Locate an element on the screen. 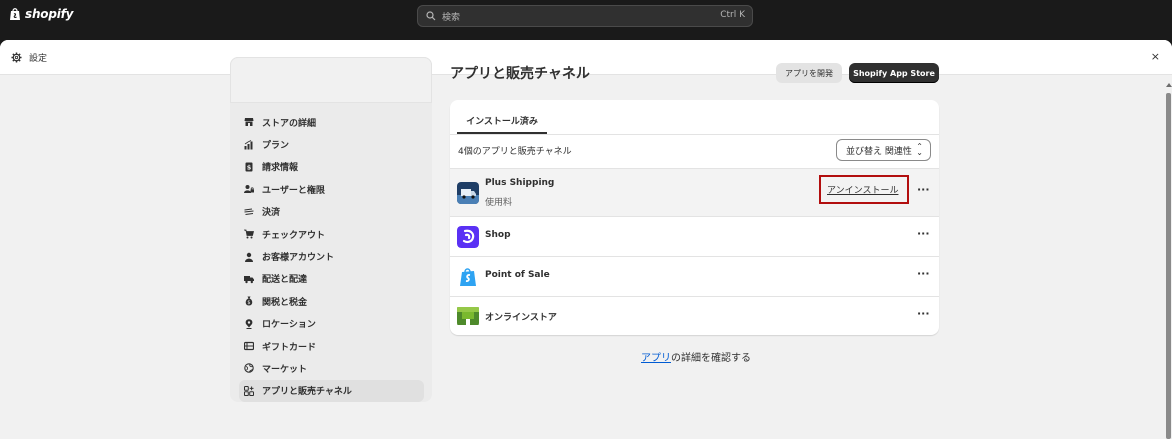 The height and width of the screenshot is (439, 1172). person-icon is located at coordinates (249, 257).